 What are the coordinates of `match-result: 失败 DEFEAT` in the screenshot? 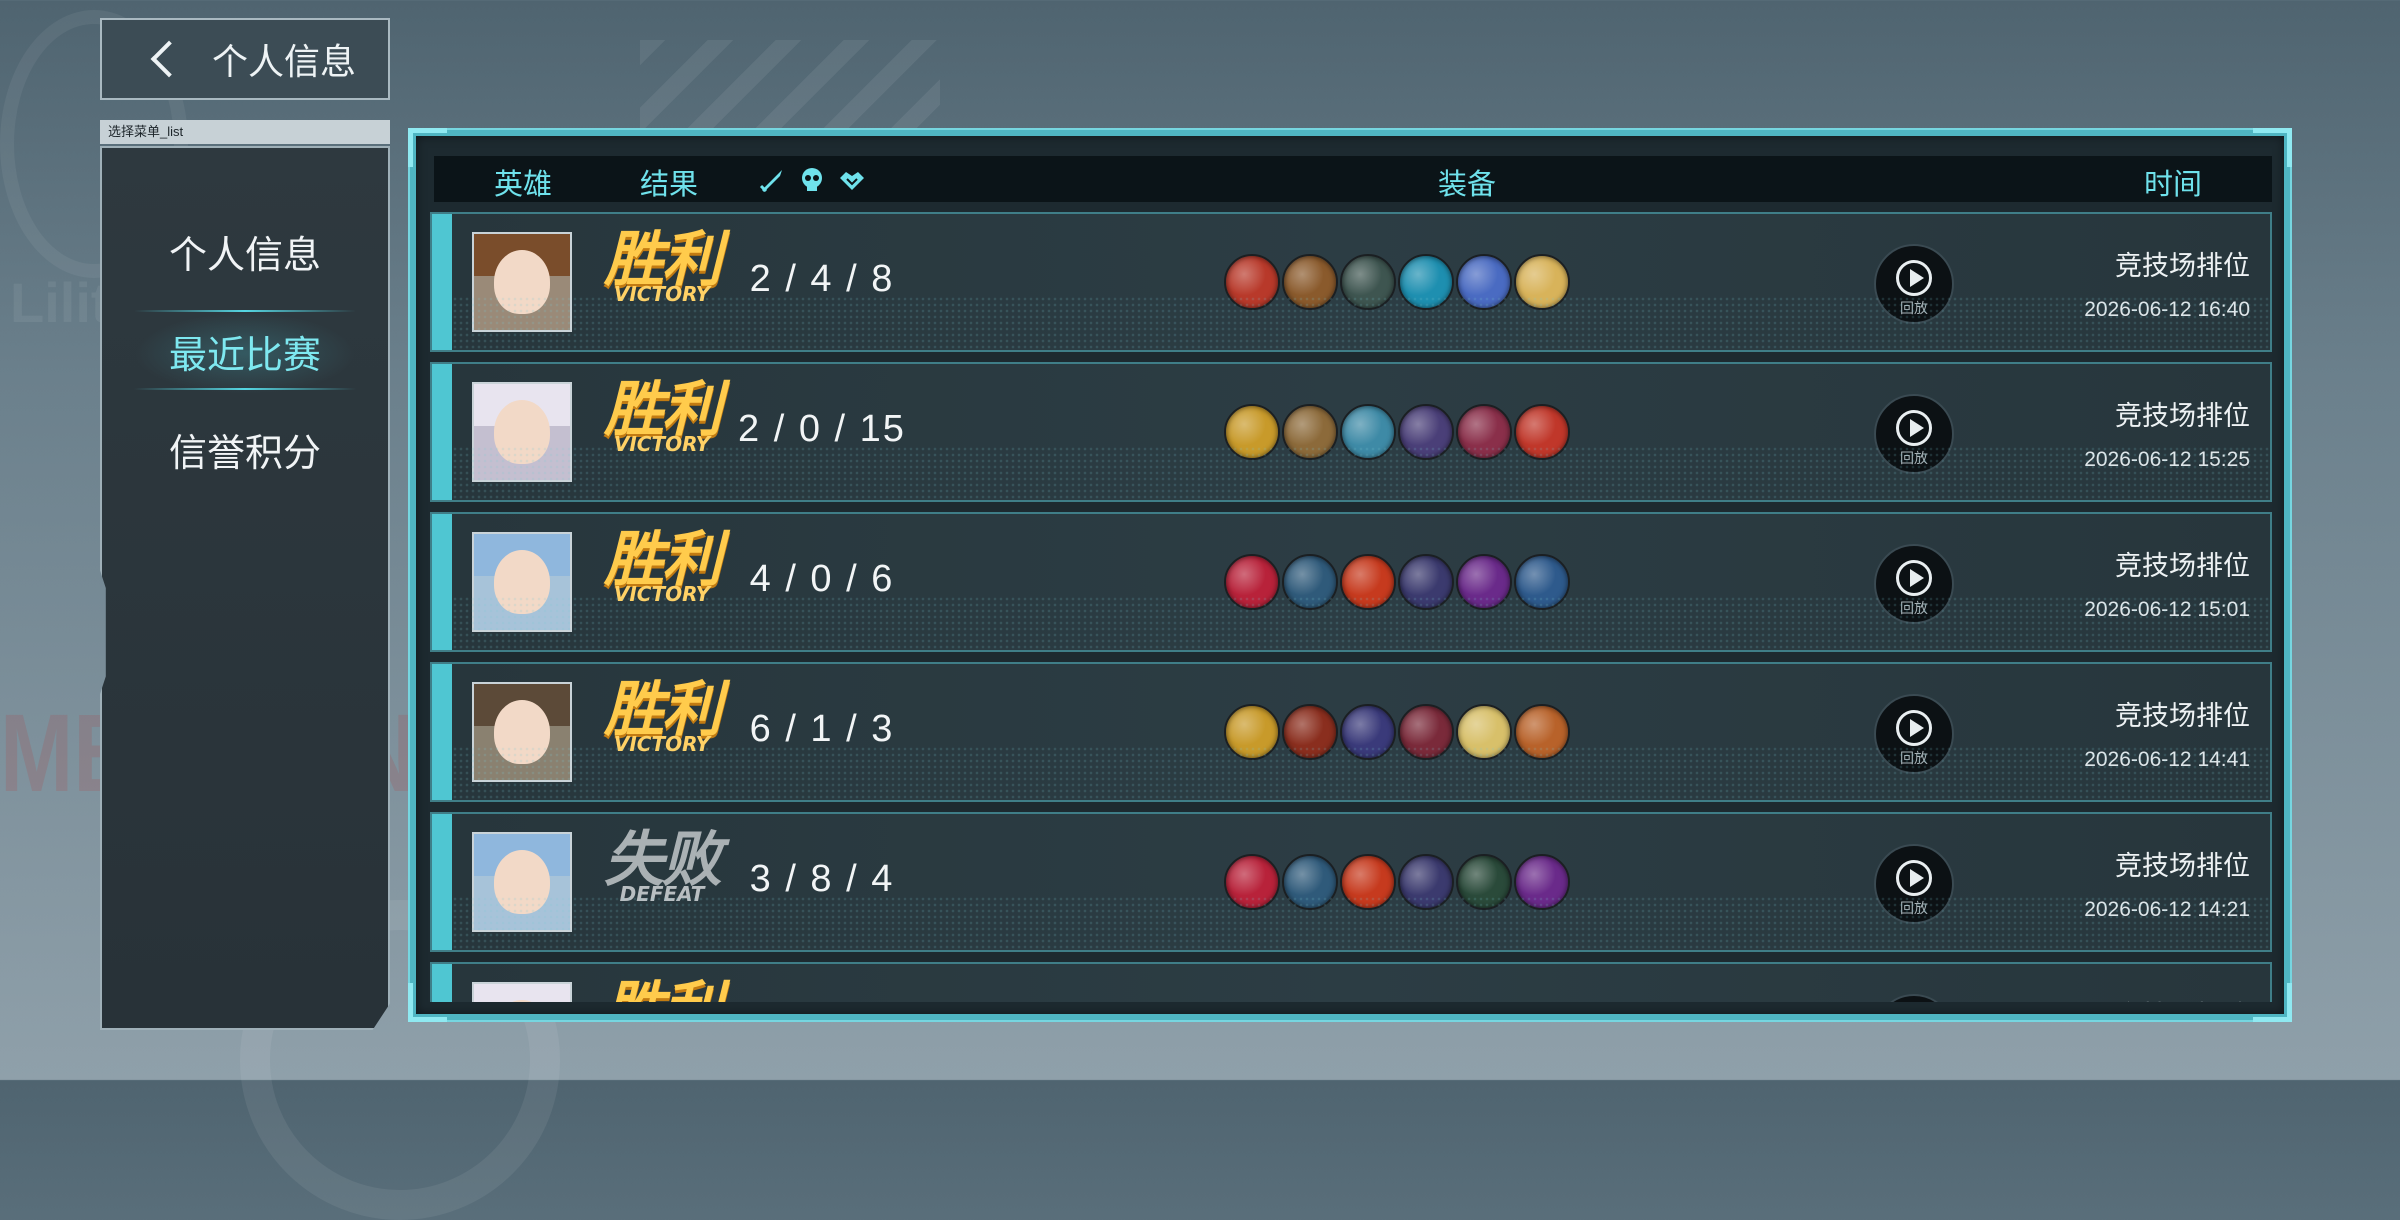 It's located at (662, 866).